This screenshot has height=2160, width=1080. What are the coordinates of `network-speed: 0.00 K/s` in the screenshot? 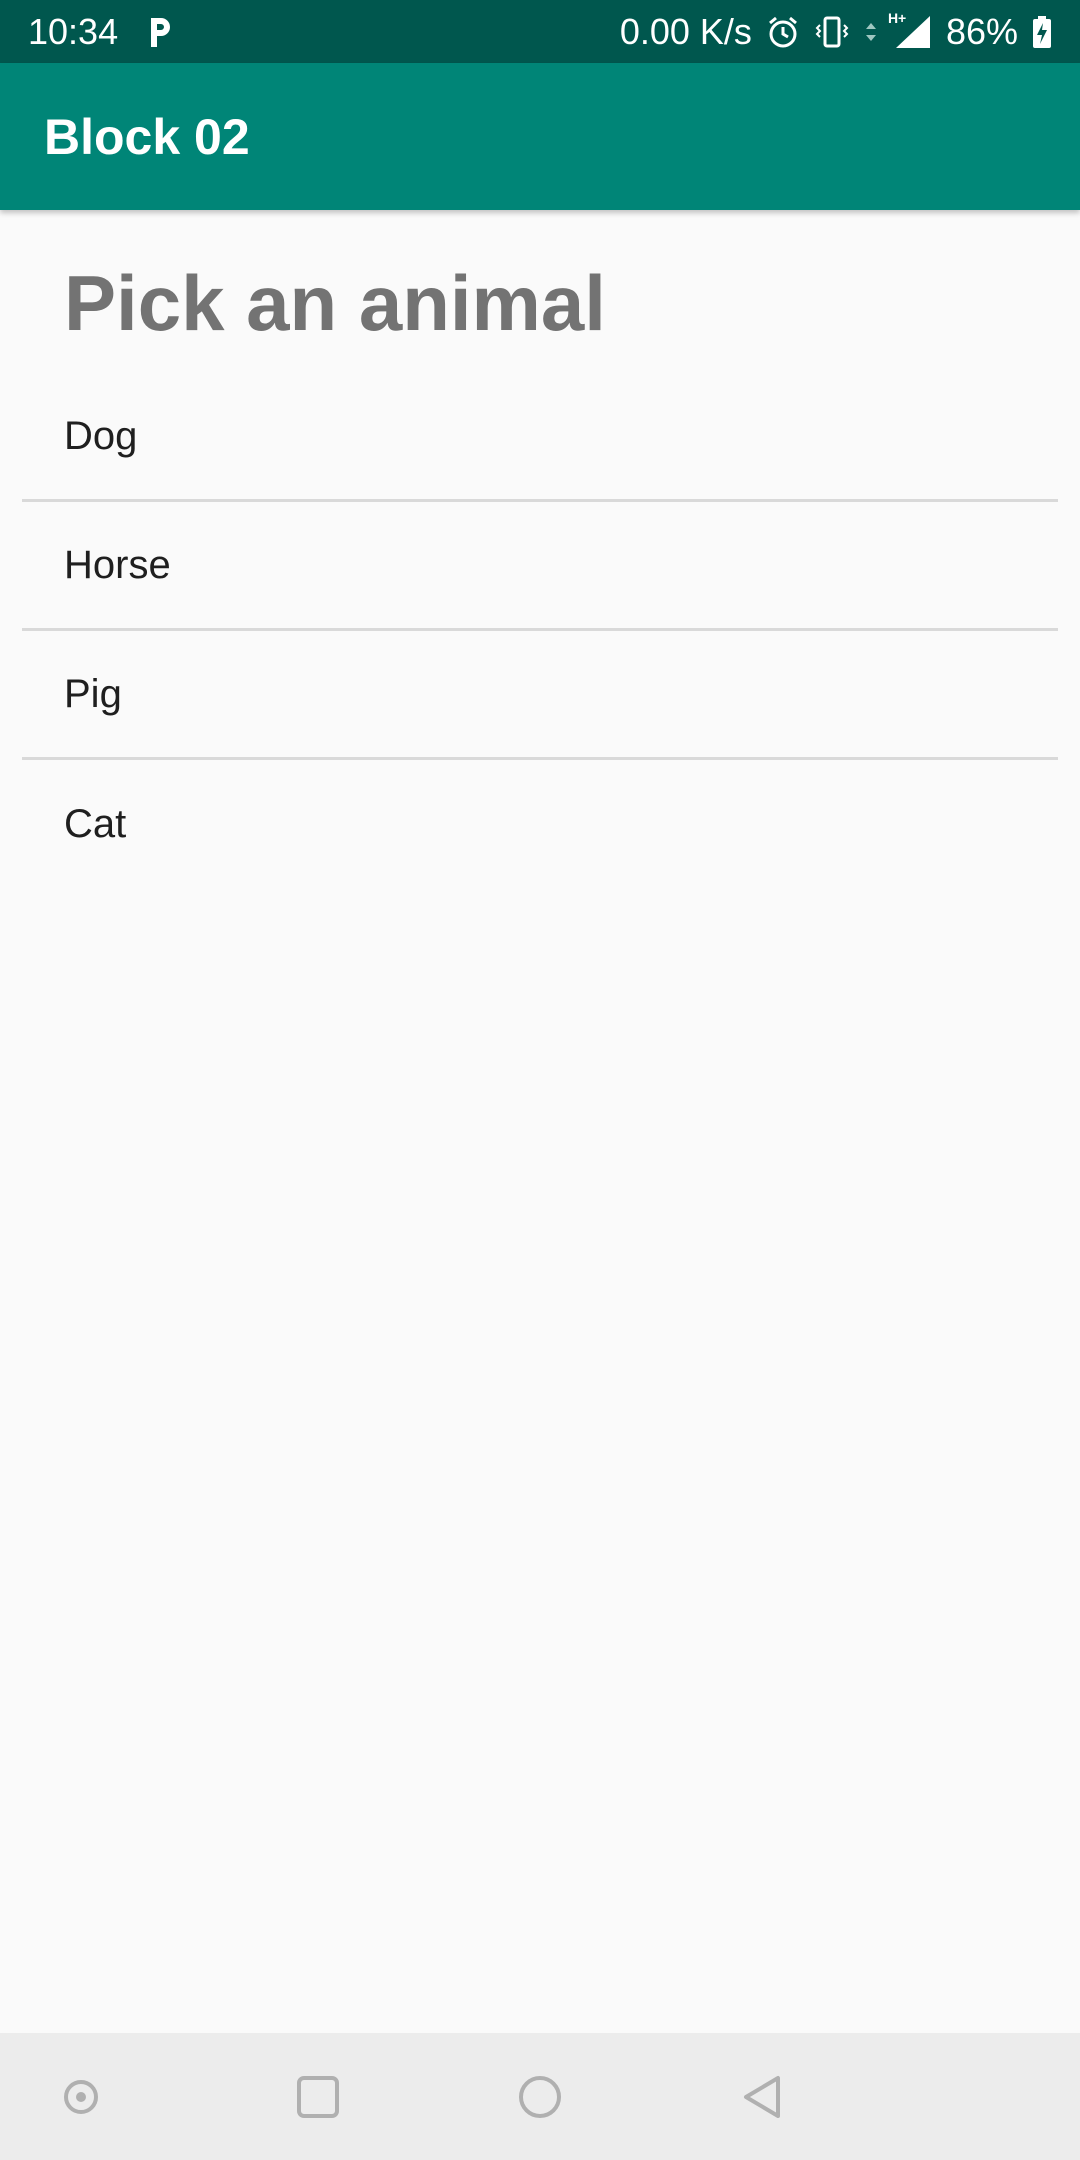 It's located at (685, 31).